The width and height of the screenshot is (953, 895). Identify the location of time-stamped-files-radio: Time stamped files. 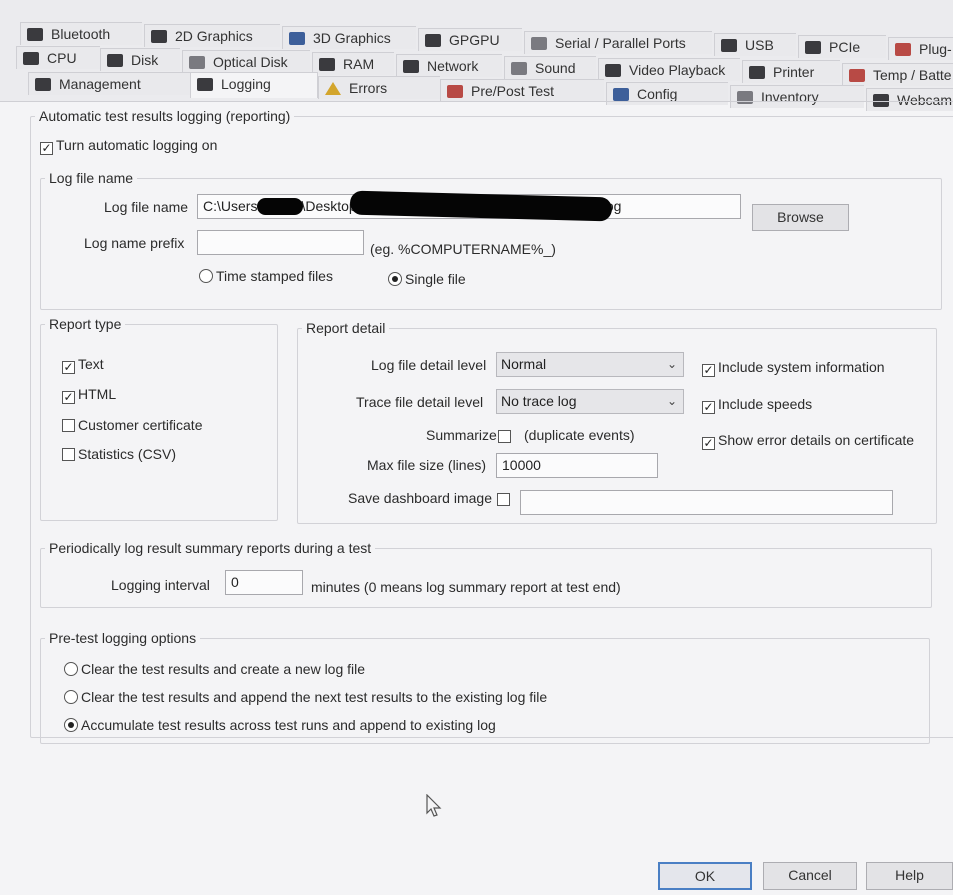
(266, 276).